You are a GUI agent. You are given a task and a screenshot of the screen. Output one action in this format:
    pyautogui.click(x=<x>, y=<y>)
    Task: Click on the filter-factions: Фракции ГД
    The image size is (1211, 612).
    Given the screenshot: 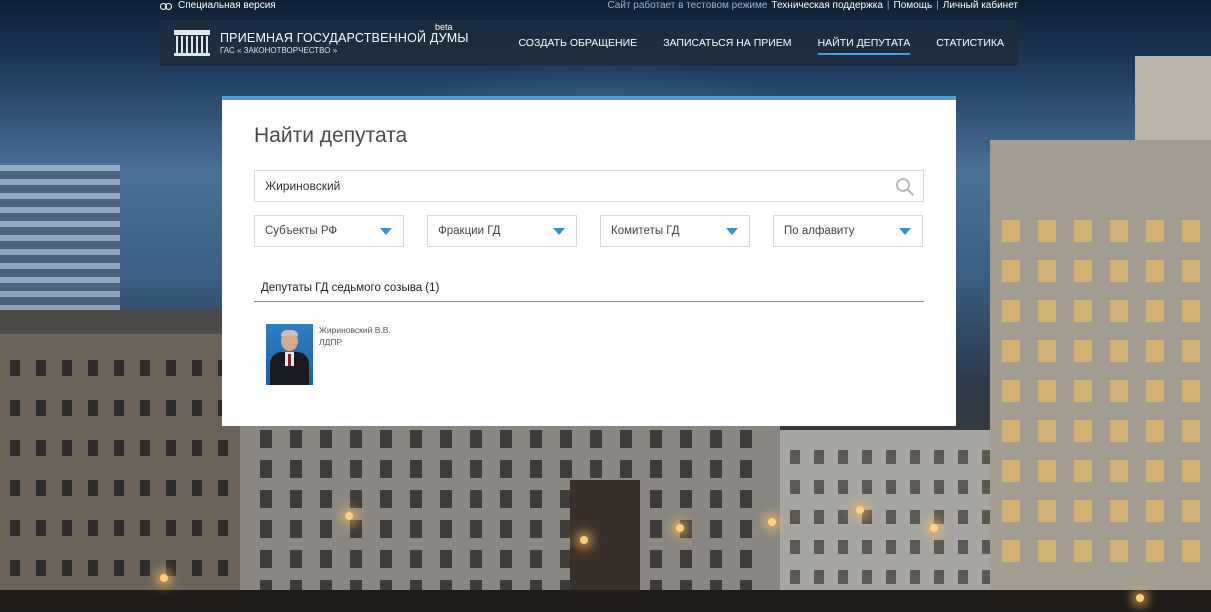 What is the action you would take?
    pyautogui.click(x=502, y=231)
    